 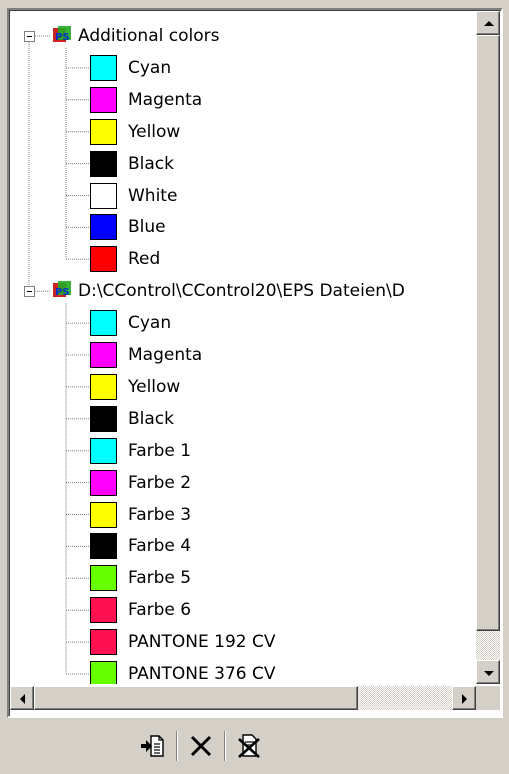 I want to click on delete-all-icon, so click(x=249, y=746).